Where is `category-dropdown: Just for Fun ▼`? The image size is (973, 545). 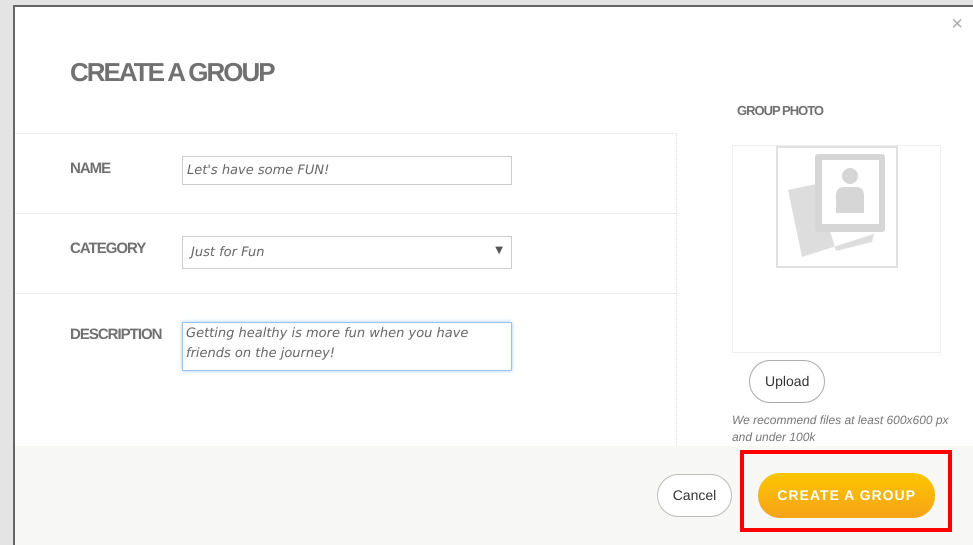
category-dropdown: Just for Fun ▼ is located at coordinates (347, 252).